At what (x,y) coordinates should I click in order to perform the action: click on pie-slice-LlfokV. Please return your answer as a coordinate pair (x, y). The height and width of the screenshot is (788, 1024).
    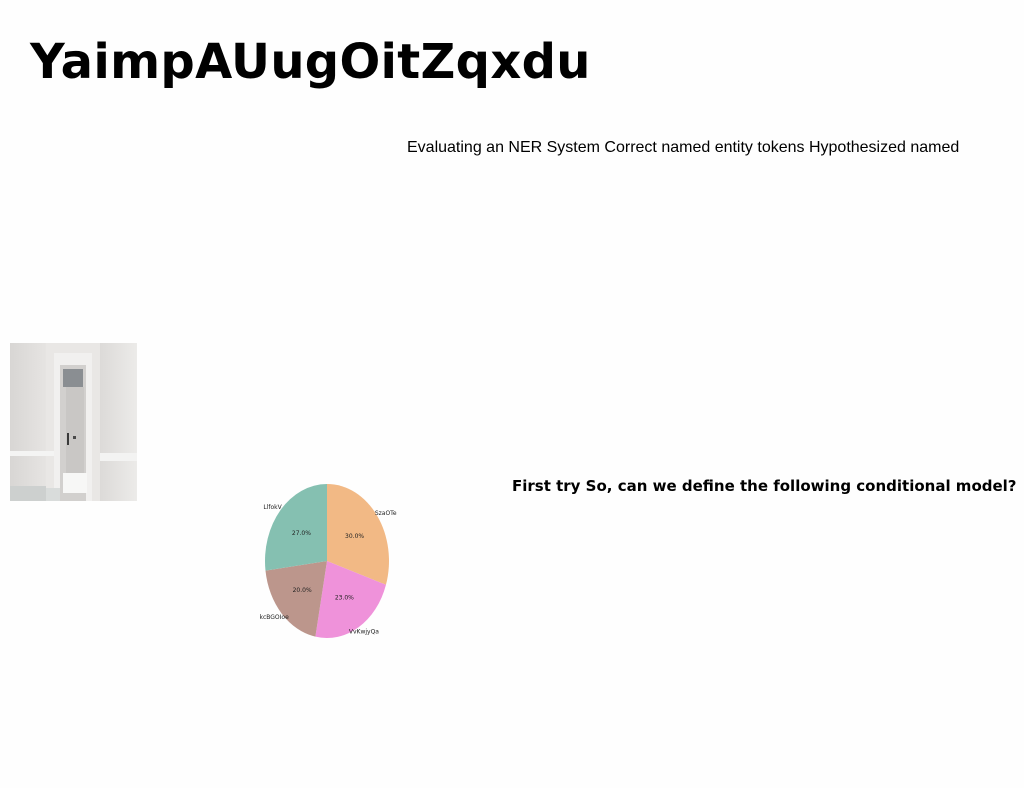
    Looking at the image, I should click on (296, 527).